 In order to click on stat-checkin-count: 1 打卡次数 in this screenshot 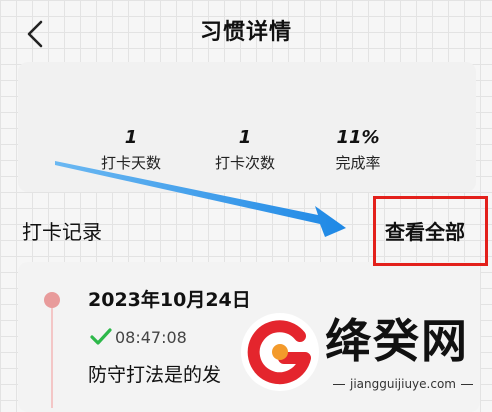, I will do `click(245, 150)`.